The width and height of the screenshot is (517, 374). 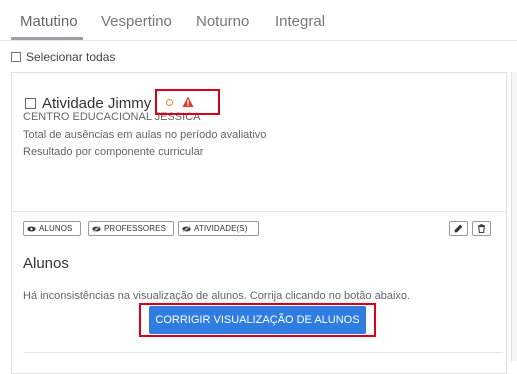 I want to click on view-alunos-label: ALUNOS, so click(x=56, y=228).